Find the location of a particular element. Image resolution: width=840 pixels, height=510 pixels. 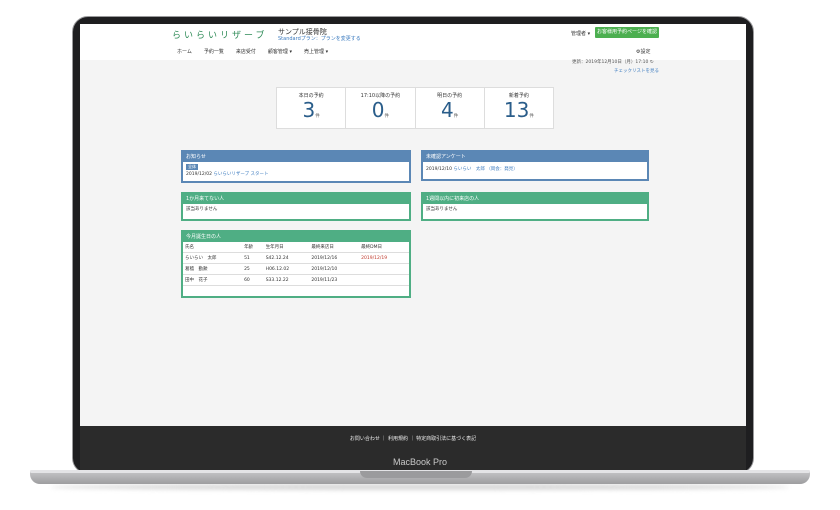

stat-value: 13 is located at coordinates (516, 110).